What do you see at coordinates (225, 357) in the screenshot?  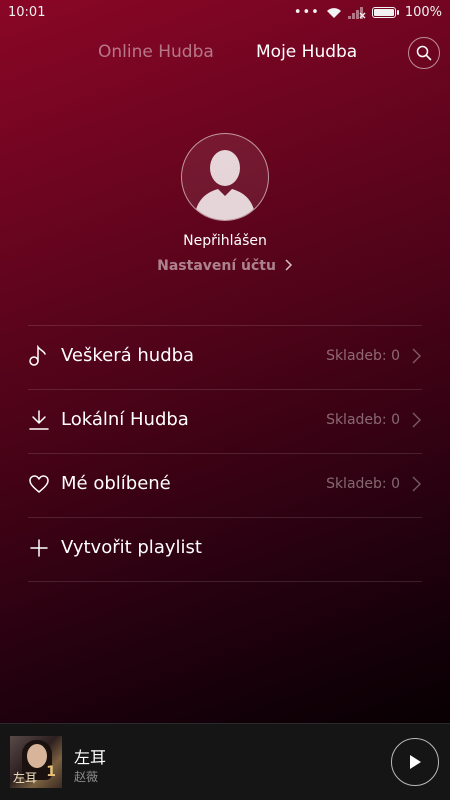 I see `menu-item-all-music: Veškerá hudba Skladeb: 0` at bounding box center [225, 357].